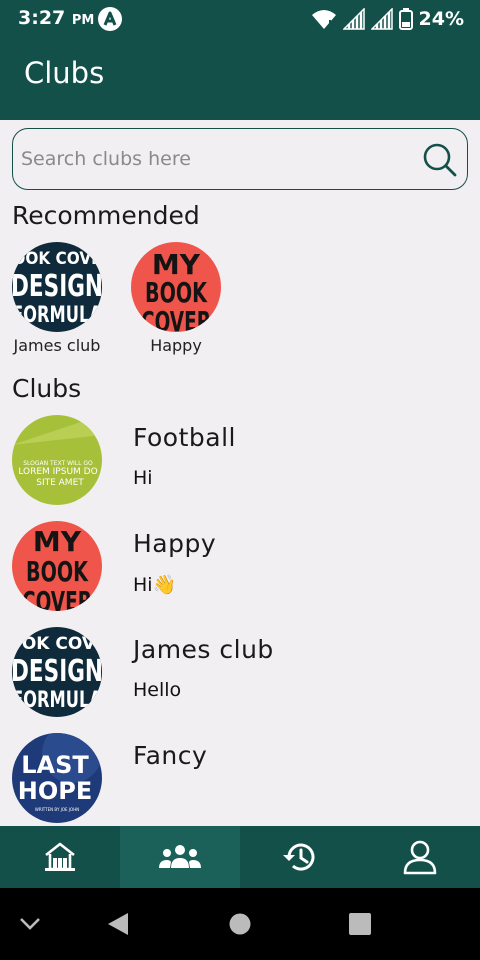  I want to click on club-last-message: Hi, so click(143, 478).